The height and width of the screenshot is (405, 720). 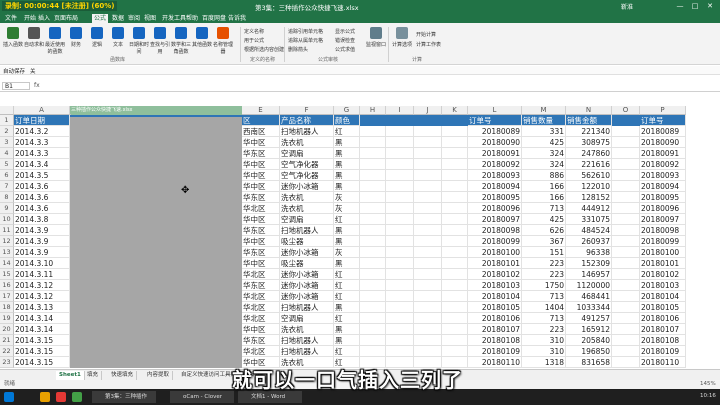 What do you see at coordinates (663, 197) in the screenshot?
I see `cell-order-no-2: 20180095` at bounding box center [663, 197].